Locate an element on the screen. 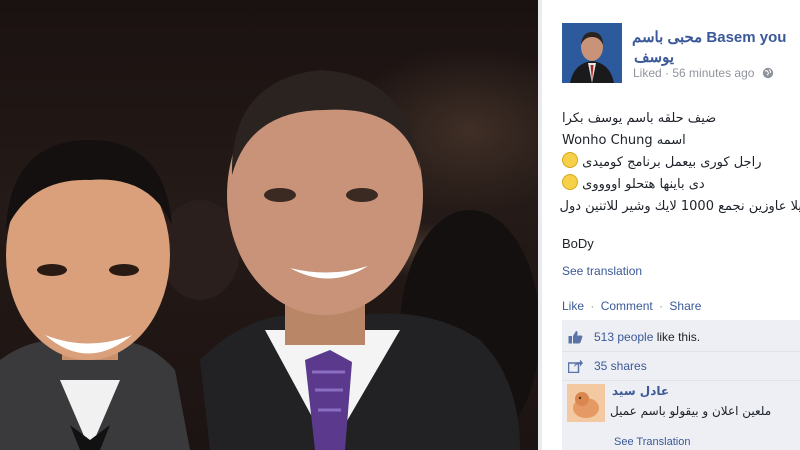 The height and width of the screenshot is (450, 800). post-line-3: راجل كورى بيعمل برنامج كوميدى is located at coordinates (672, 162).